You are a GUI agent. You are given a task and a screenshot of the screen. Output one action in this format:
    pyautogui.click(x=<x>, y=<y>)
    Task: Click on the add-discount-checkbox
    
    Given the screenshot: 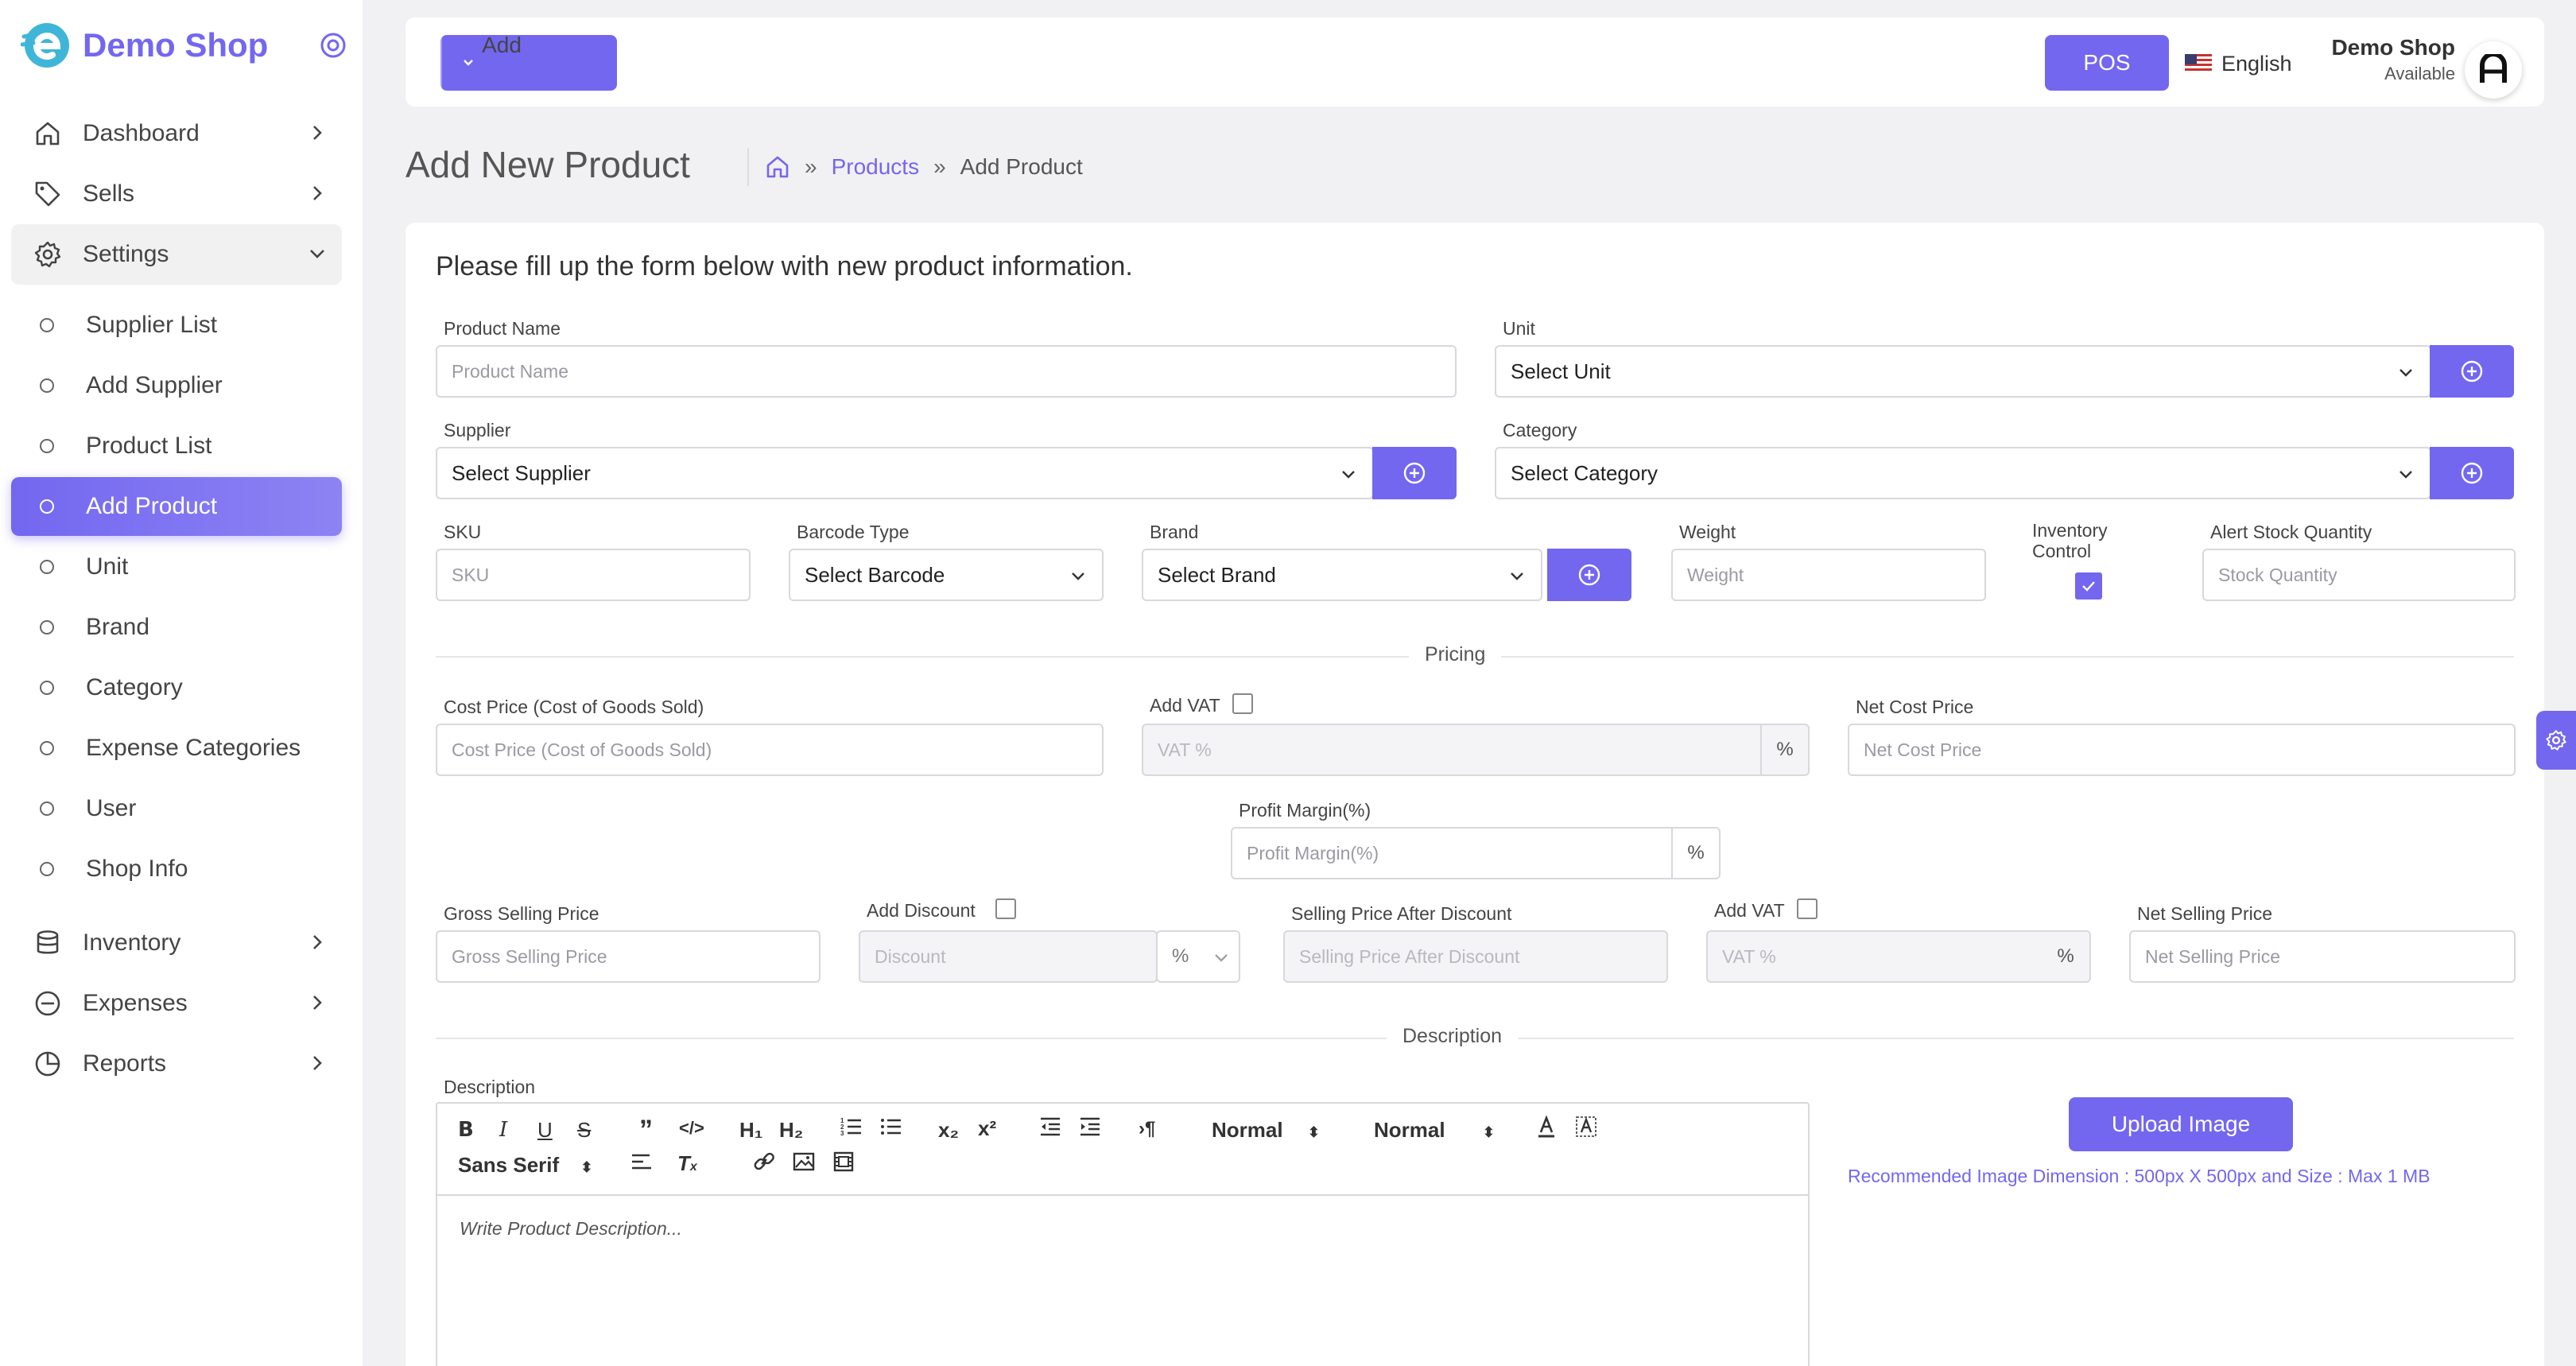 What is the action you would take?
    pyautogui.click(x=1005, y=909)
    